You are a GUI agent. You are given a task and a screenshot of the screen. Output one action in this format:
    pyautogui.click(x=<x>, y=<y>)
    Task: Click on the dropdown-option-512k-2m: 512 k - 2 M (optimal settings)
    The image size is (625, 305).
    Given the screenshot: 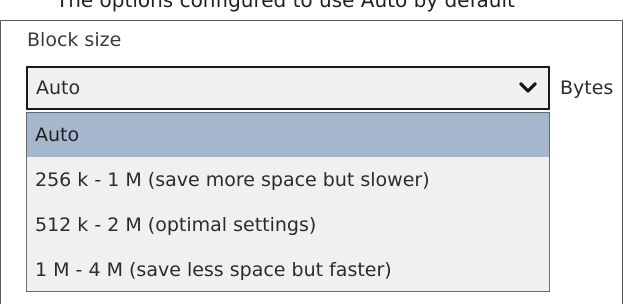 What is the action you would take?
    pyautogui.click(x=288, y=225)
    